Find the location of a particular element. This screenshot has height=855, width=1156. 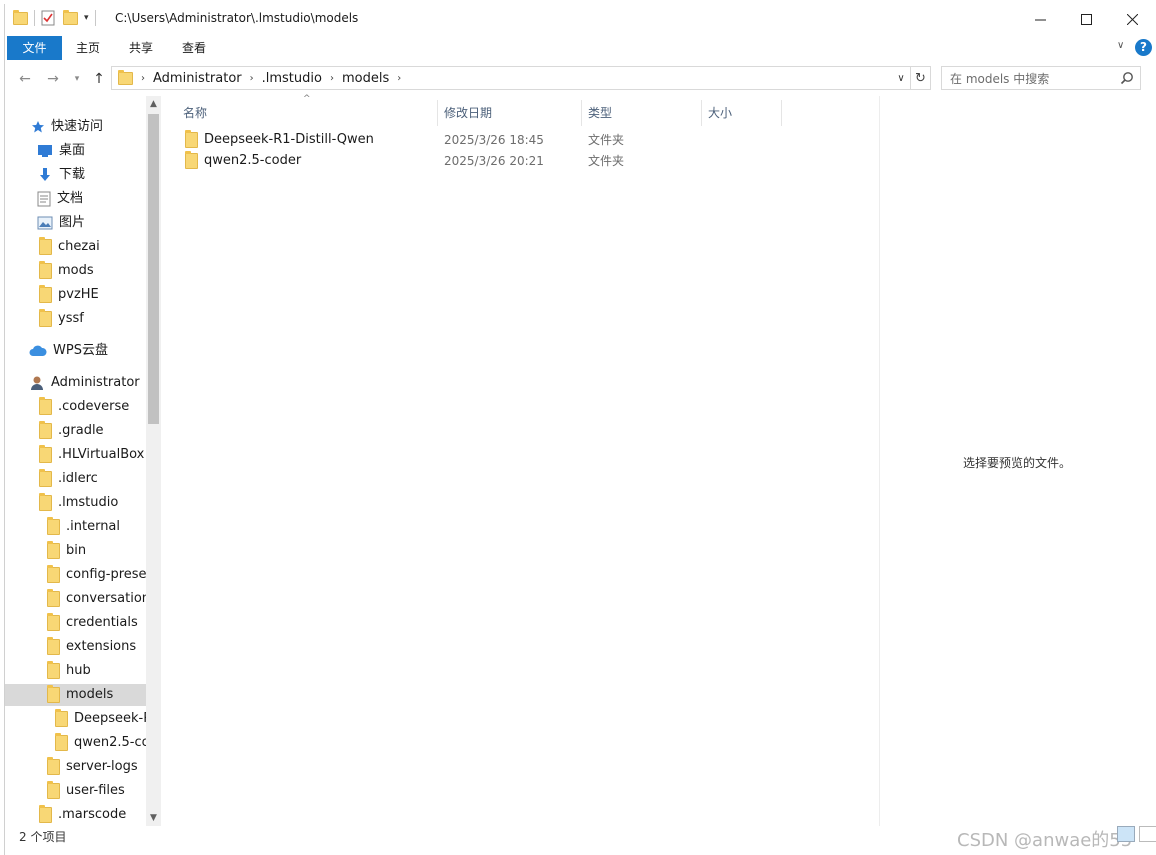

nav-item-gradle: .gradle is located at coordinates (71, 431).